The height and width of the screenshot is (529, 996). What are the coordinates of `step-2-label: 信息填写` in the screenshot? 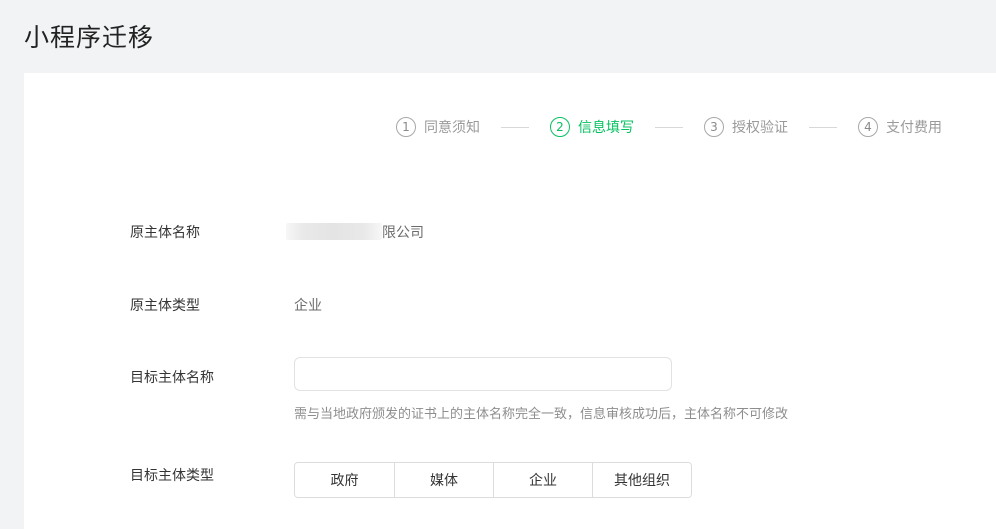 It's located at (606, 128).